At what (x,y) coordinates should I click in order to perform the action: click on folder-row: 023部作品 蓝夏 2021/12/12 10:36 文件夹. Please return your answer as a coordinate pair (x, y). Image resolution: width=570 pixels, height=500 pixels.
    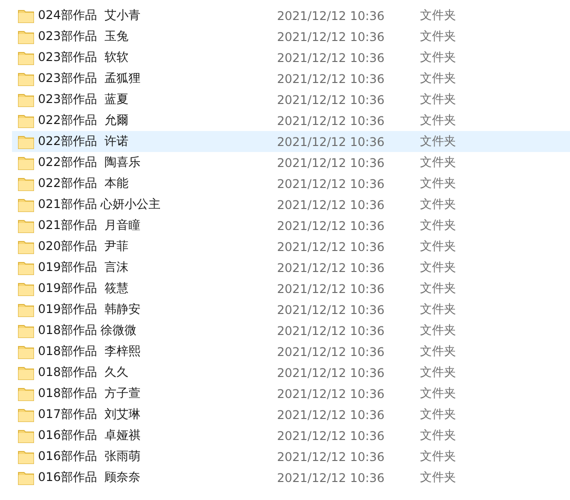
    Looking at the image, I should click on (291, 99).